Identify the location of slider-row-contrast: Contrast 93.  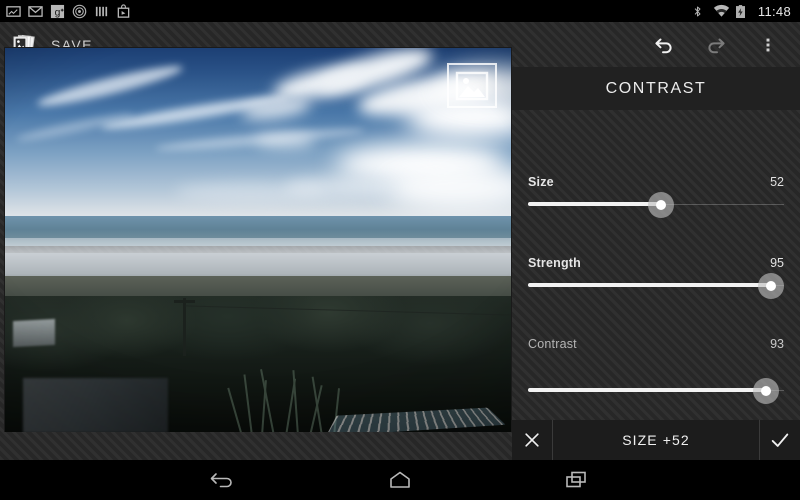
(656, 369).